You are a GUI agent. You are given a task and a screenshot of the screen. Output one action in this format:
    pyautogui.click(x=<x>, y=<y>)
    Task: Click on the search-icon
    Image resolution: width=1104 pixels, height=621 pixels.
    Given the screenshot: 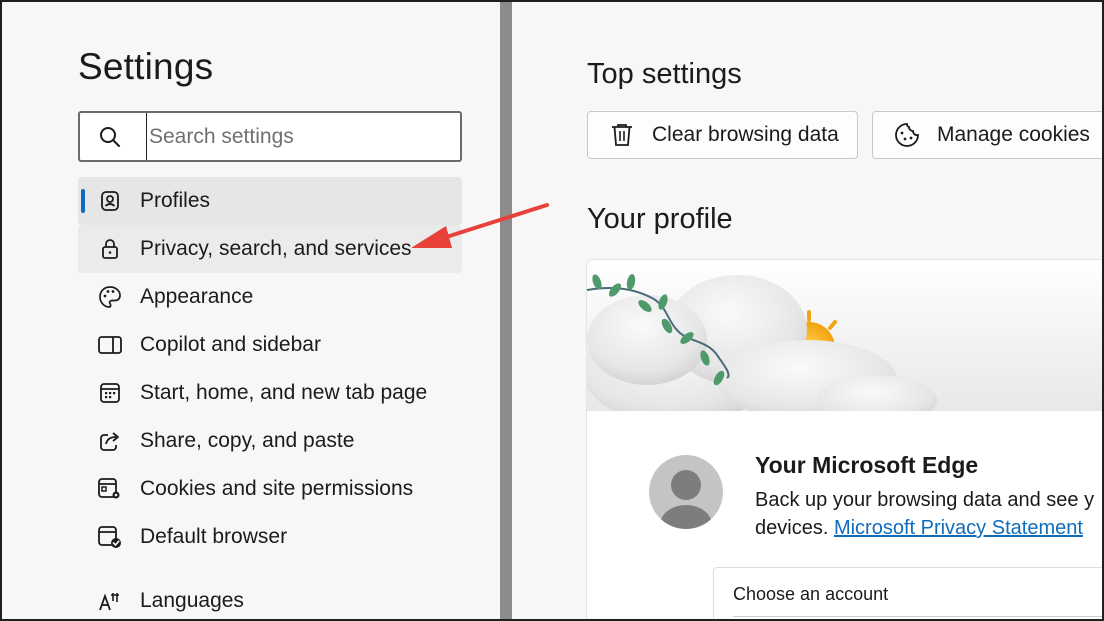 What is the action you would take?
    pyautogui.click(x=110, y=136)
    